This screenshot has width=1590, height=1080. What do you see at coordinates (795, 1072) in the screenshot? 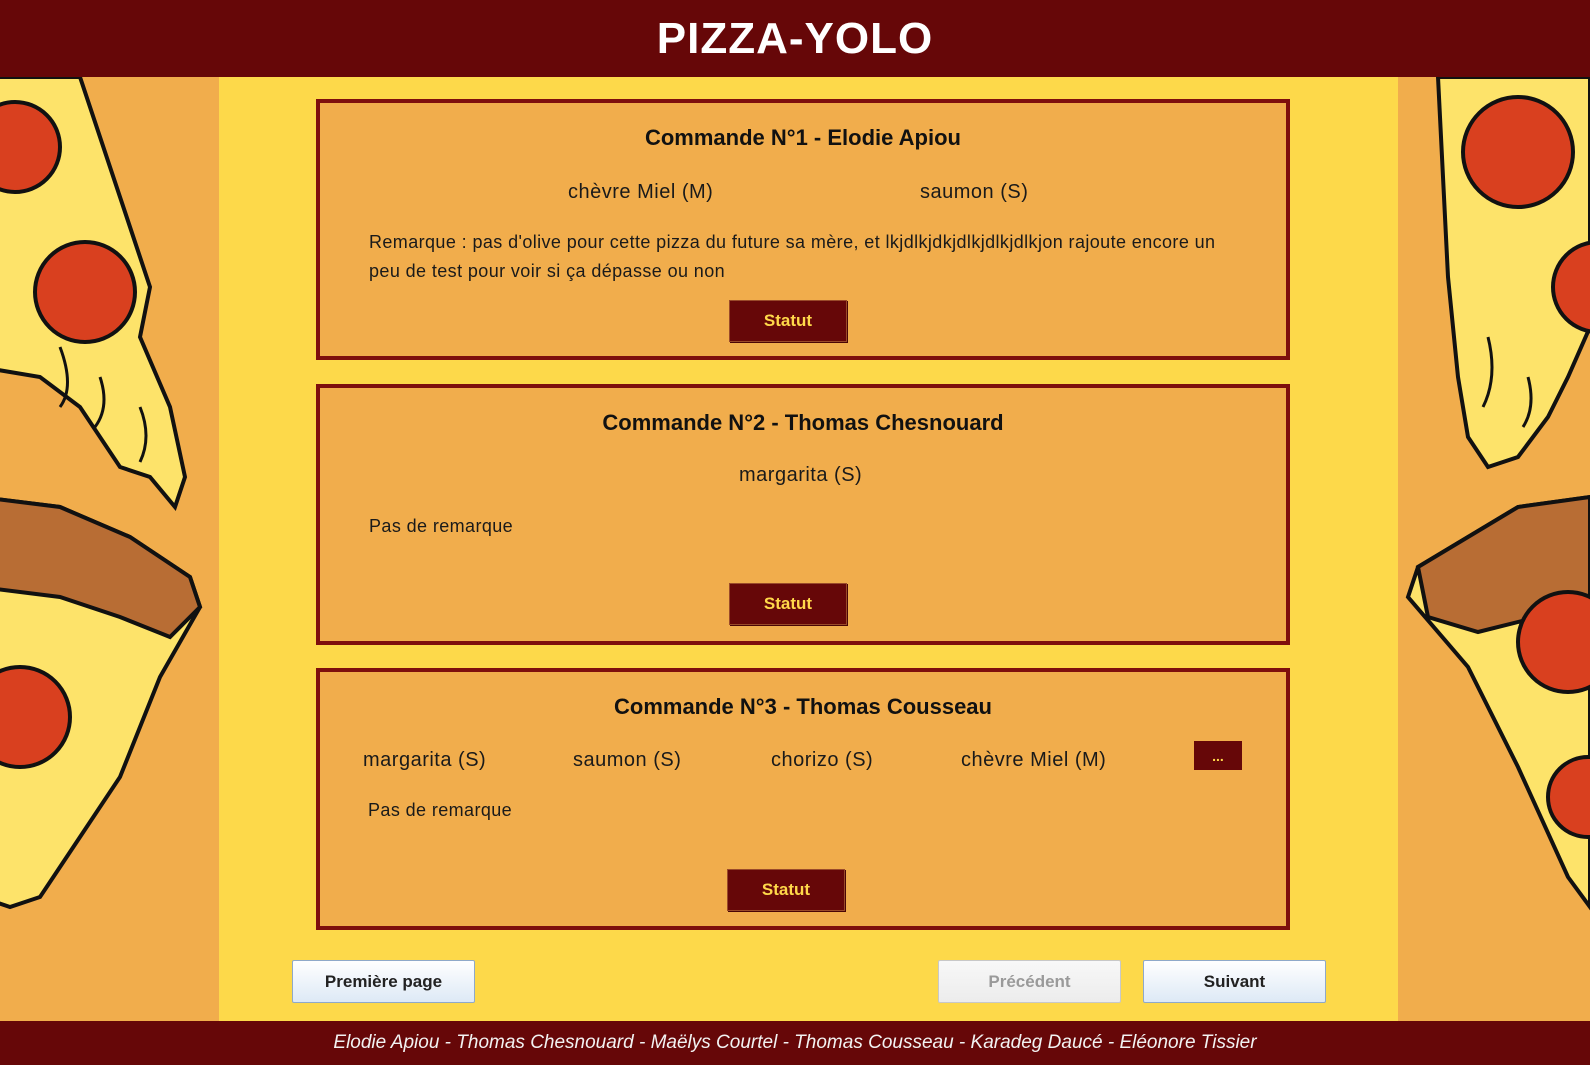
I see `window-bottom-edge` at bounding box center [795, 1072].